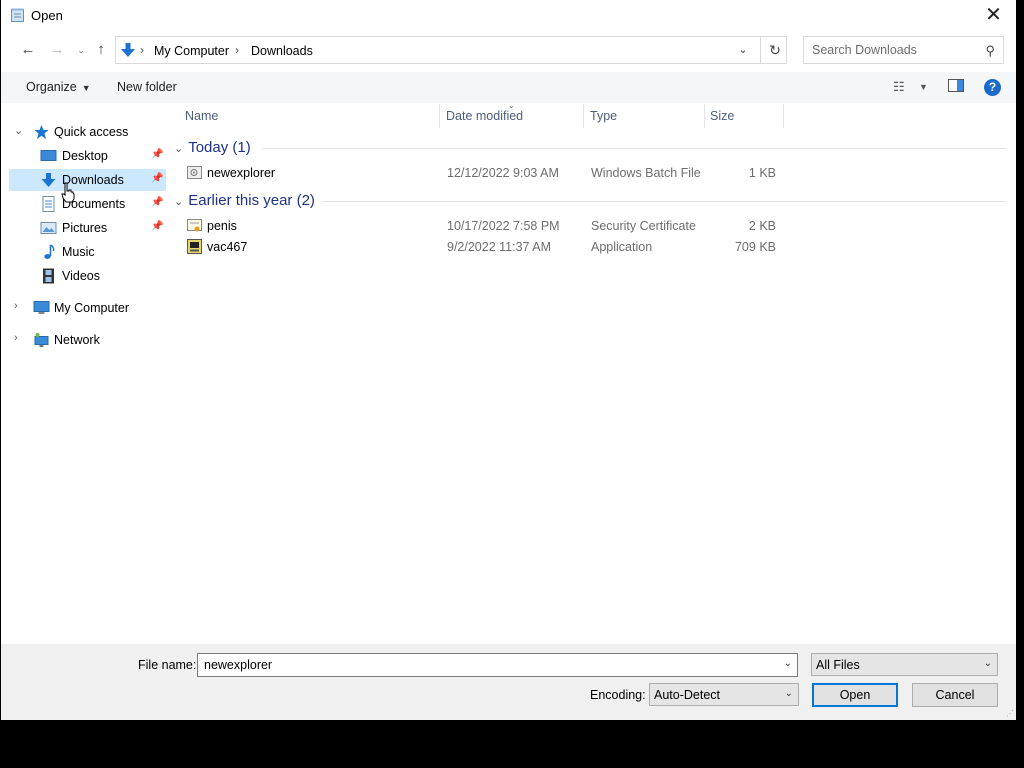  What do you see at coordinates (451, 50) in the screenshot?
I see `address-bar: › My Computer › Downloads ⌄ ↻` at bounding box center [451, 50].